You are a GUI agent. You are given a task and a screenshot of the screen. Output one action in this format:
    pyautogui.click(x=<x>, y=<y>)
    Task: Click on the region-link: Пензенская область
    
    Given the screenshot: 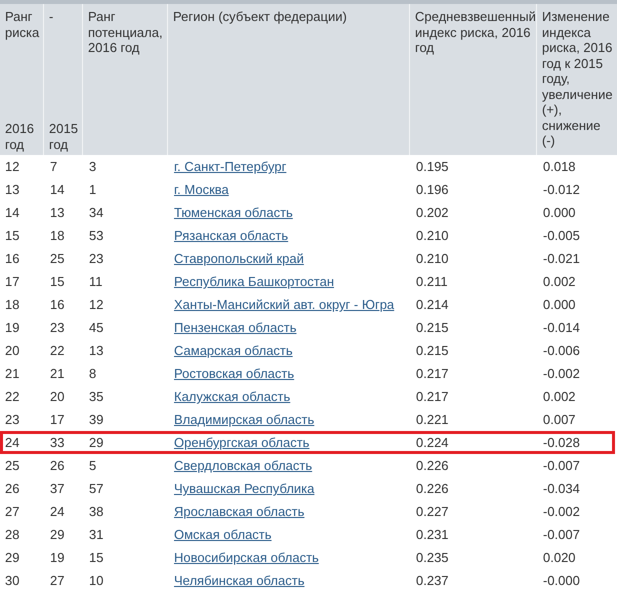 What is the action you would take?
    pyautogui.click(x=235, y=327)
    